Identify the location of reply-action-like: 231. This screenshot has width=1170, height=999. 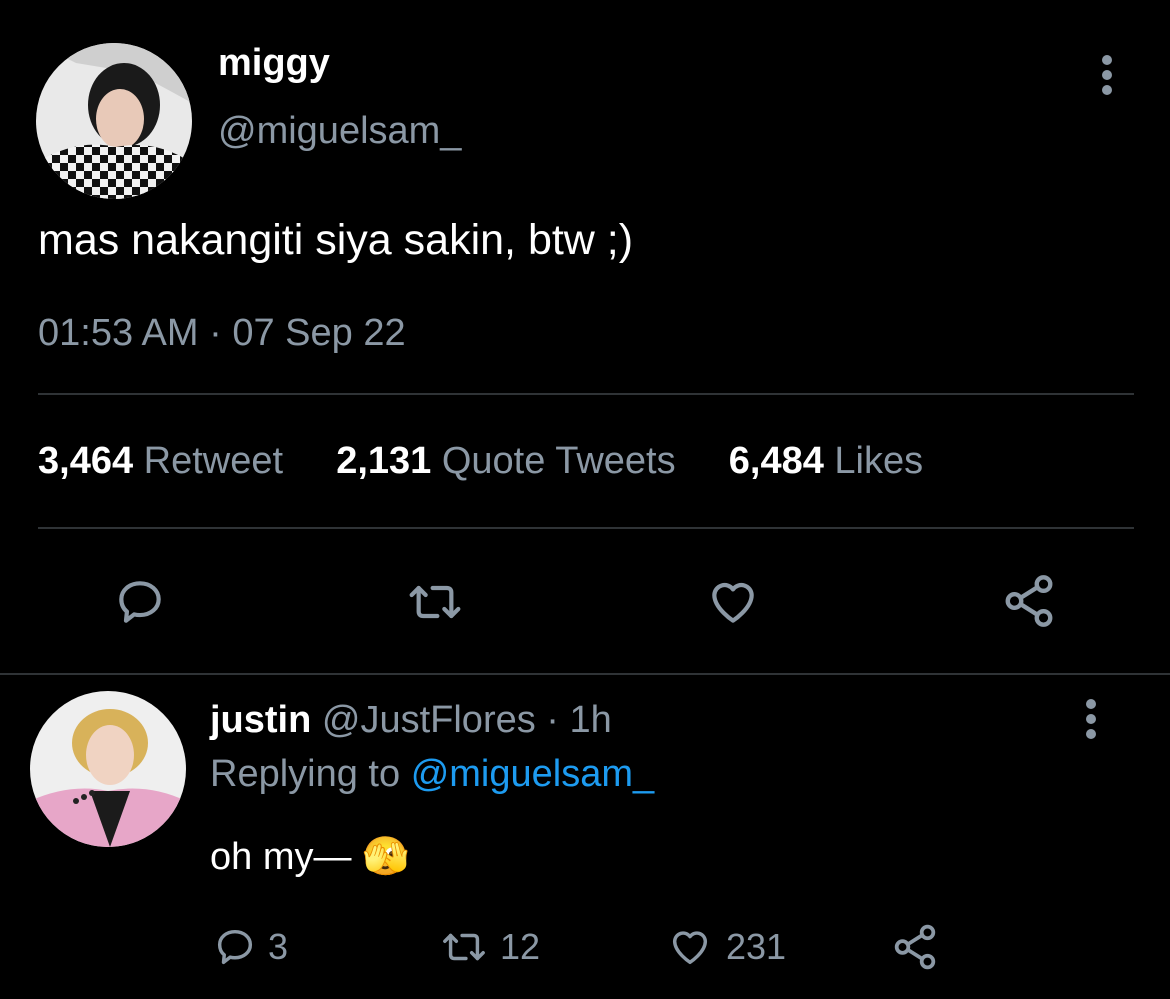
(726, 947).